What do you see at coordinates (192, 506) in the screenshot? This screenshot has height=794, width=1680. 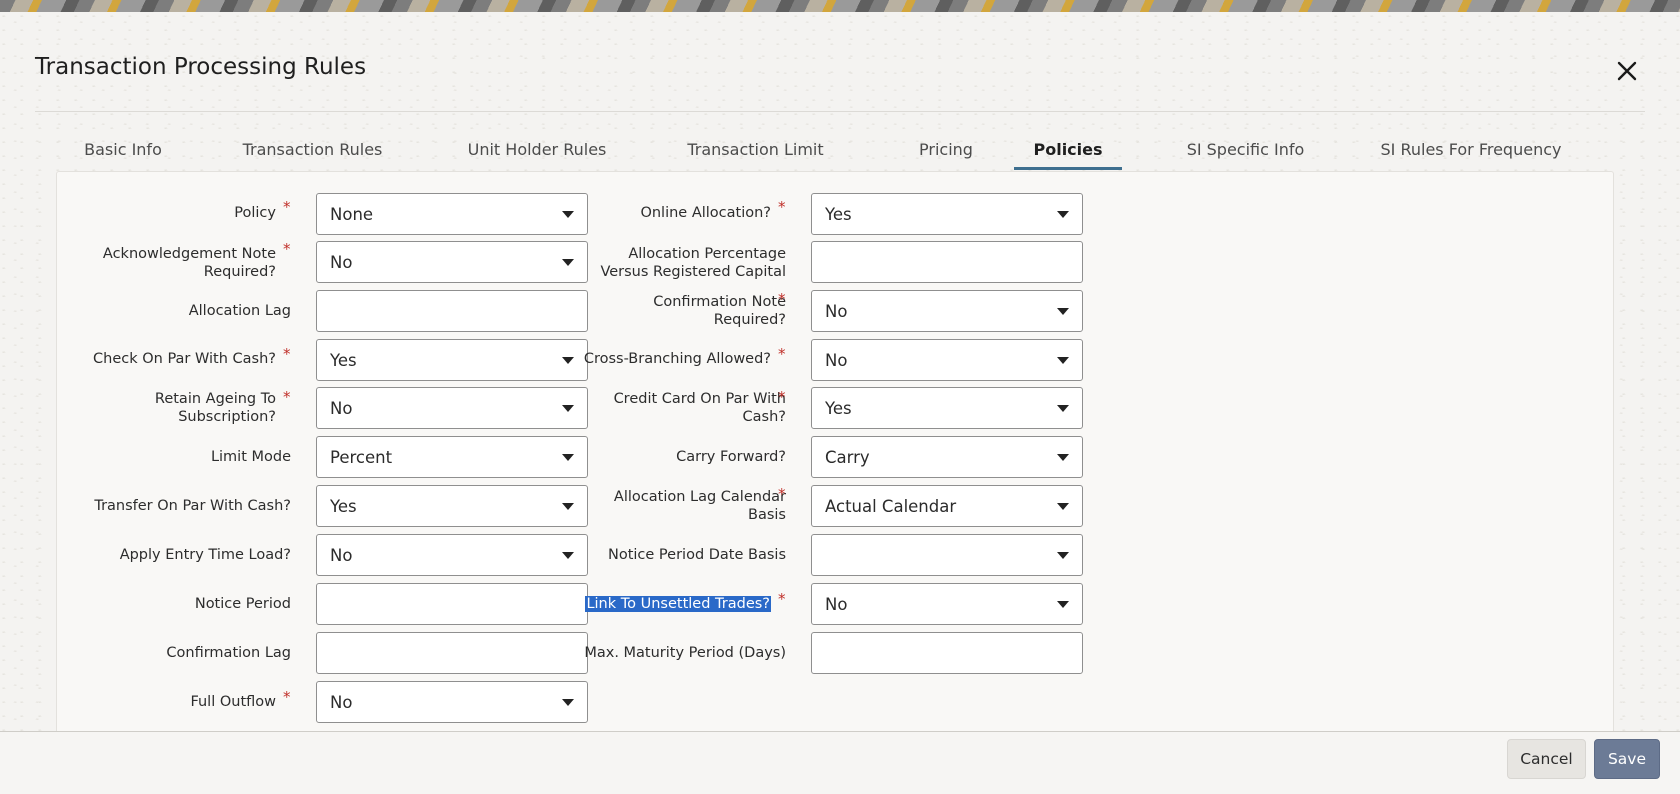 I see `transfer-on-par-with-cash-label: Transfer On Par With Cash?` at bounding box center [192, 506].